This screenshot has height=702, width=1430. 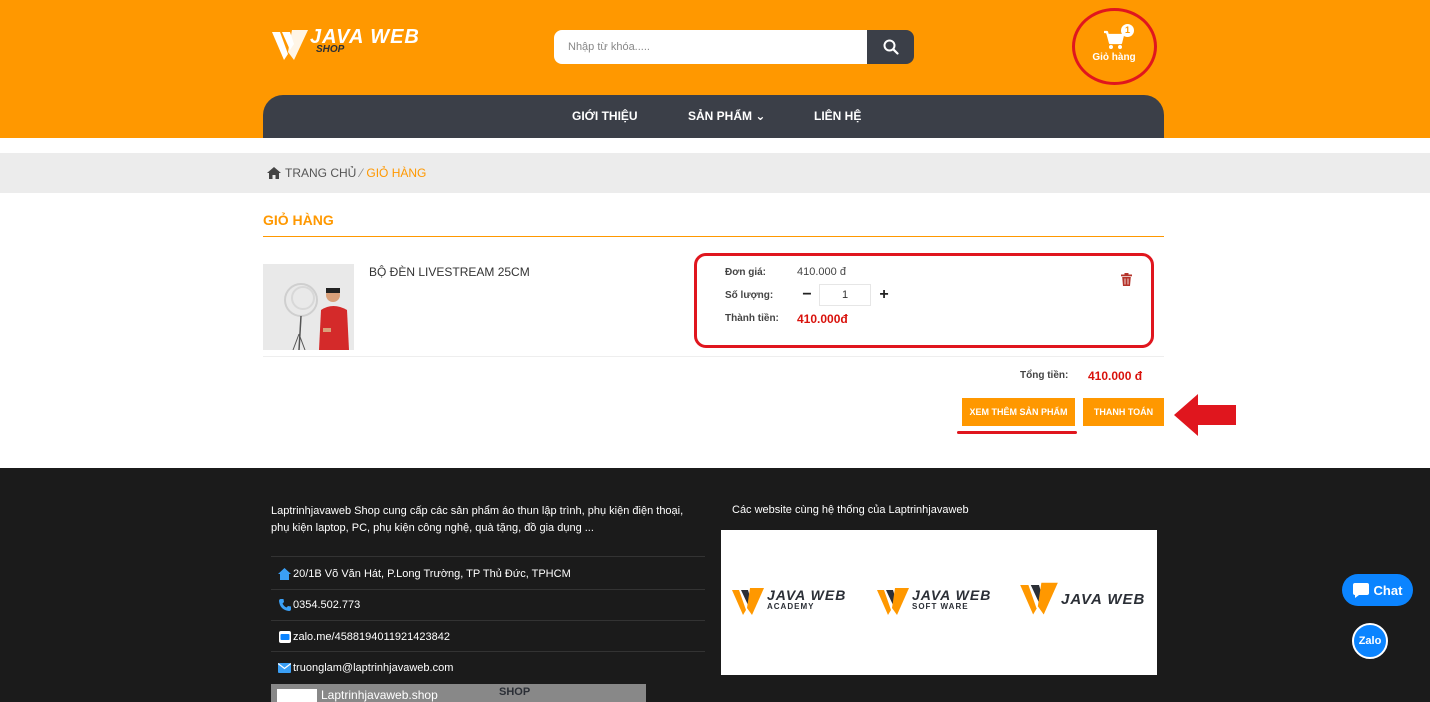 I want to click on search-icon, so click(x=891, y=47).